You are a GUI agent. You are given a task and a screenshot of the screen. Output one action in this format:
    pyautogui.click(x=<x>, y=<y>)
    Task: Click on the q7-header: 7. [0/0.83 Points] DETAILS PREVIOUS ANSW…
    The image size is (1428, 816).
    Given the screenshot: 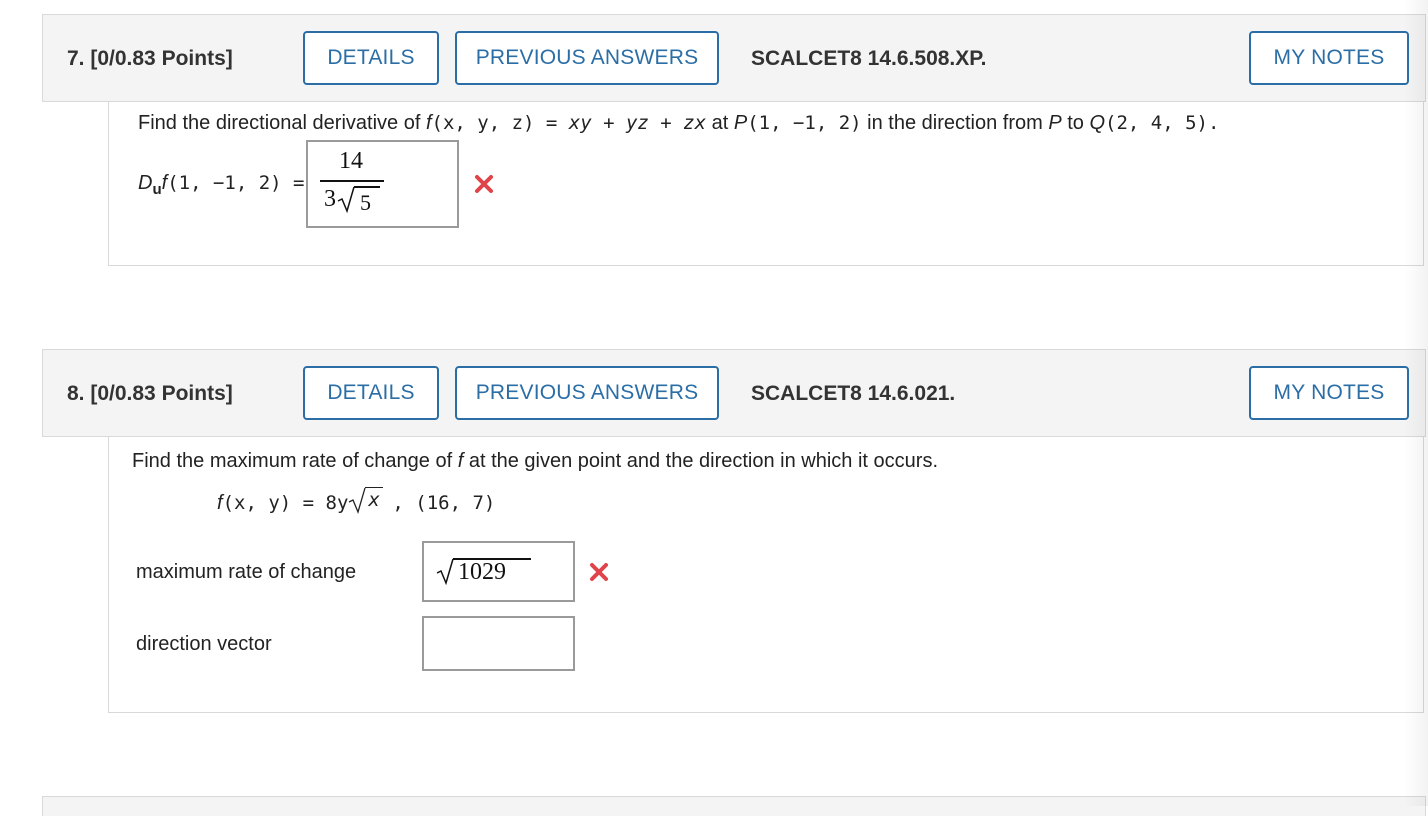 What is the action you would take?
    pyautogui.click(x=734, y=58)
    